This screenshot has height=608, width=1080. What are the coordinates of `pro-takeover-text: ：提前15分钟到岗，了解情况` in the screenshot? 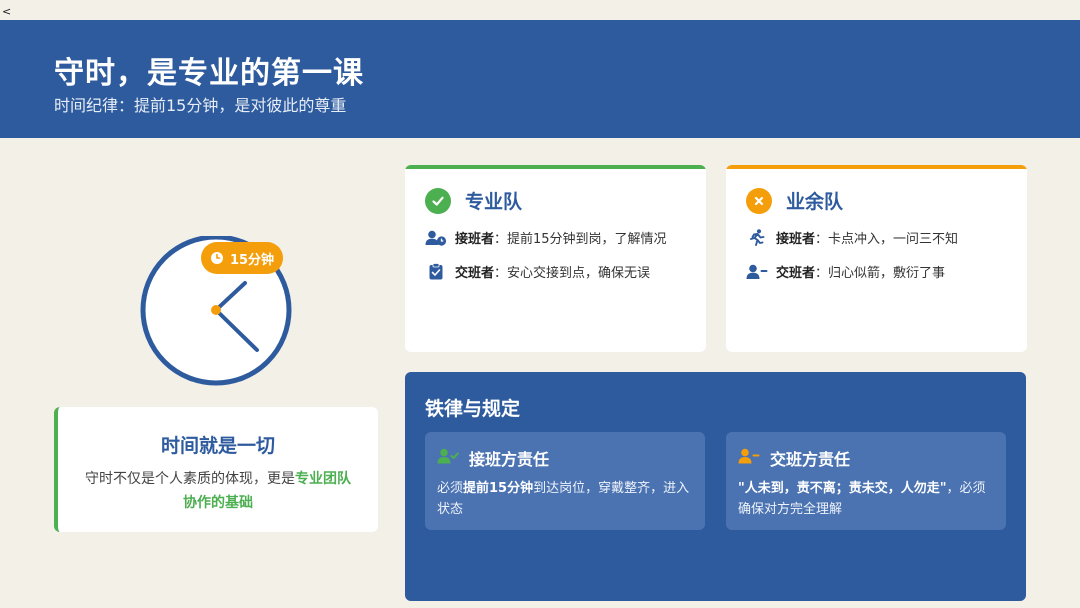 It's located at (580, 239).